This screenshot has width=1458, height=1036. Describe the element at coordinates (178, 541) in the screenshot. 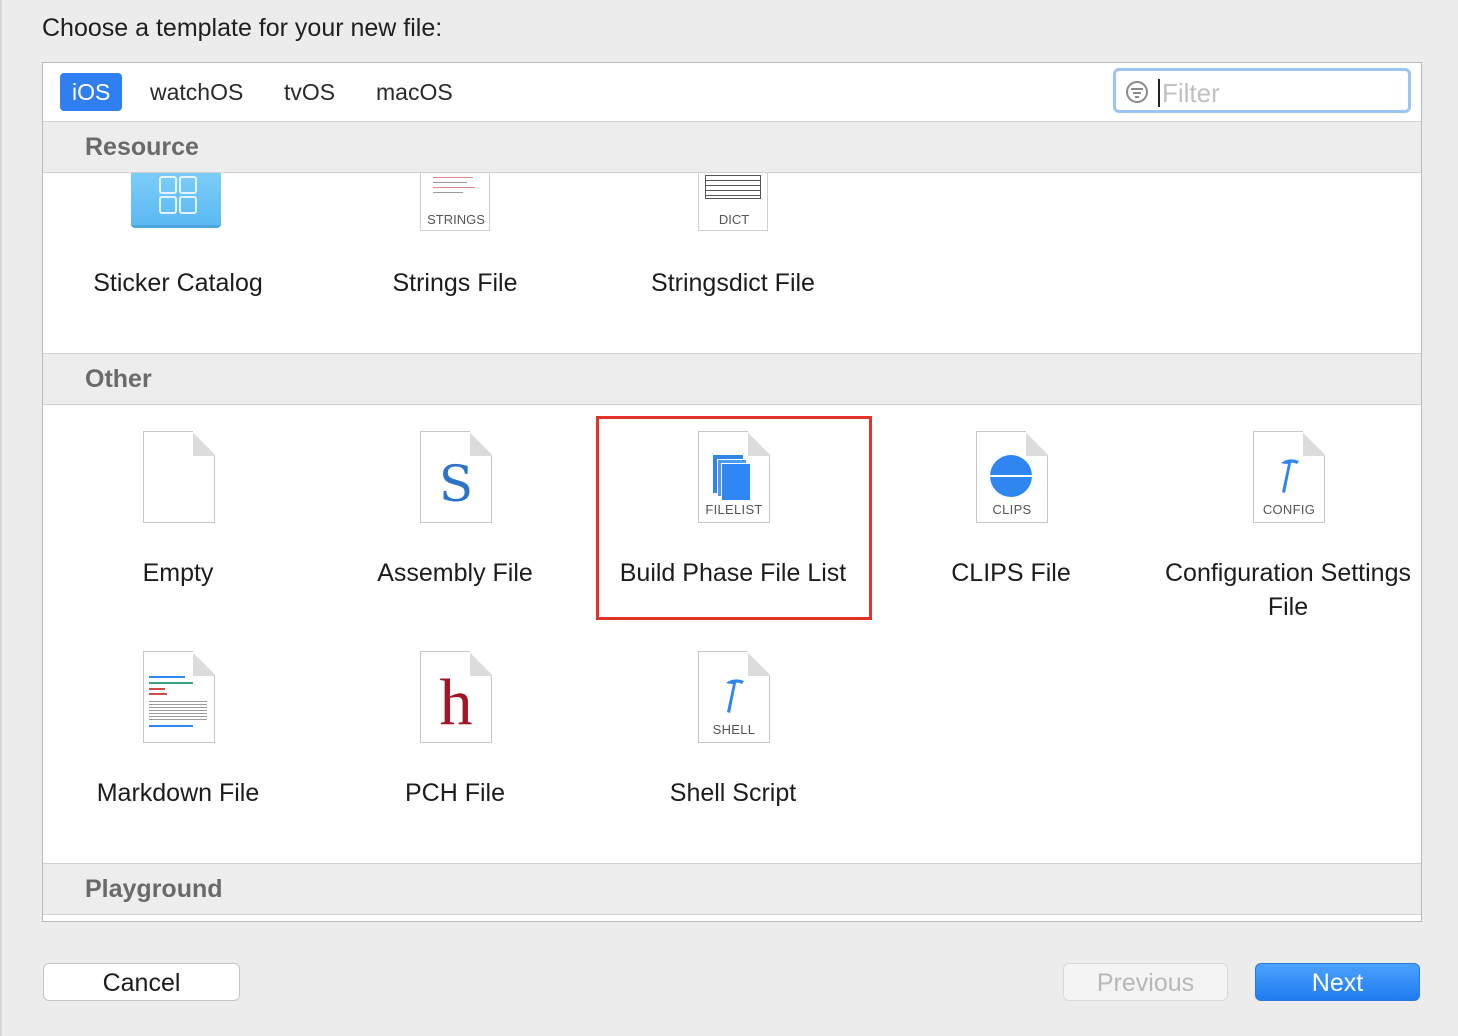

I see `template-empty: Empty` at that location.